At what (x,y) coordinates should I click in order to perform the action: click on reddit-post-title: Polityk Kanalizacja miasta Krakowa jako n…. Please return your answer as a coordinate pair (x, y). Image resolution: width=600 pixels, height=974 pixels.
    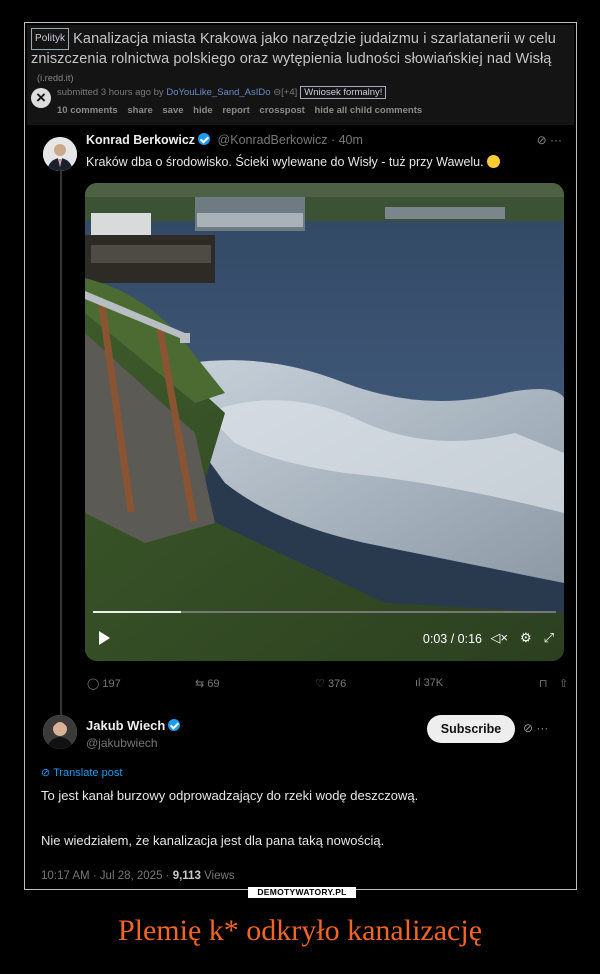
    Looking at the image, I should click on (302, 57).